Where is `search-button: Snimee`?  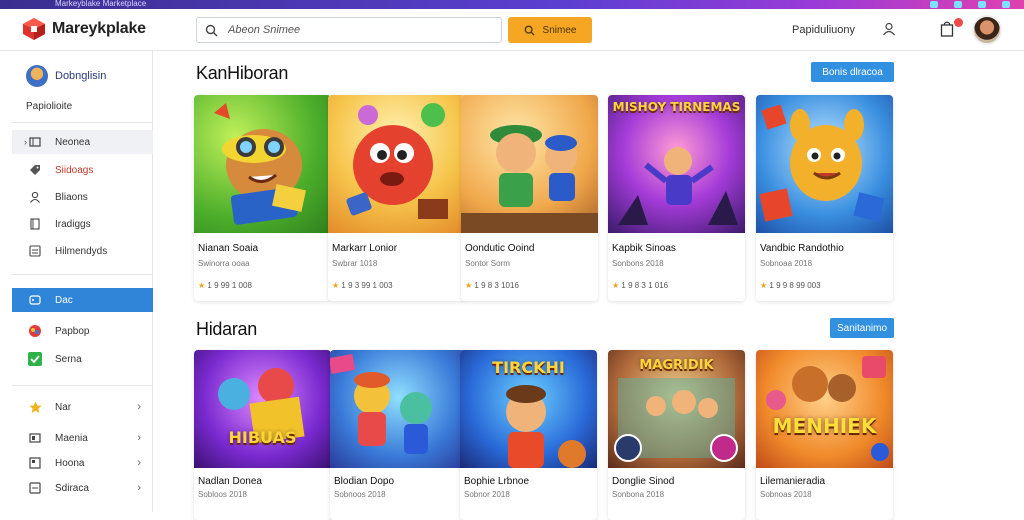
search-button: Snimee is located at coordinates (550, 30).